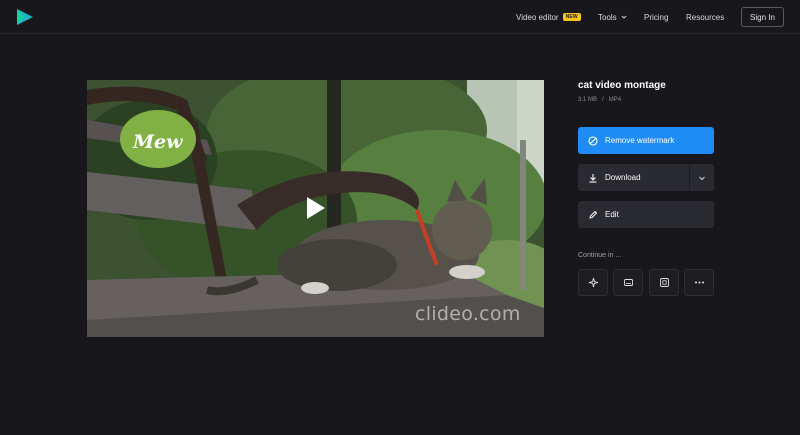  What do you see at coordinates (646, 214) in the screenshot?
I see `edit-button: Edit` at bounding box center [646, 214].